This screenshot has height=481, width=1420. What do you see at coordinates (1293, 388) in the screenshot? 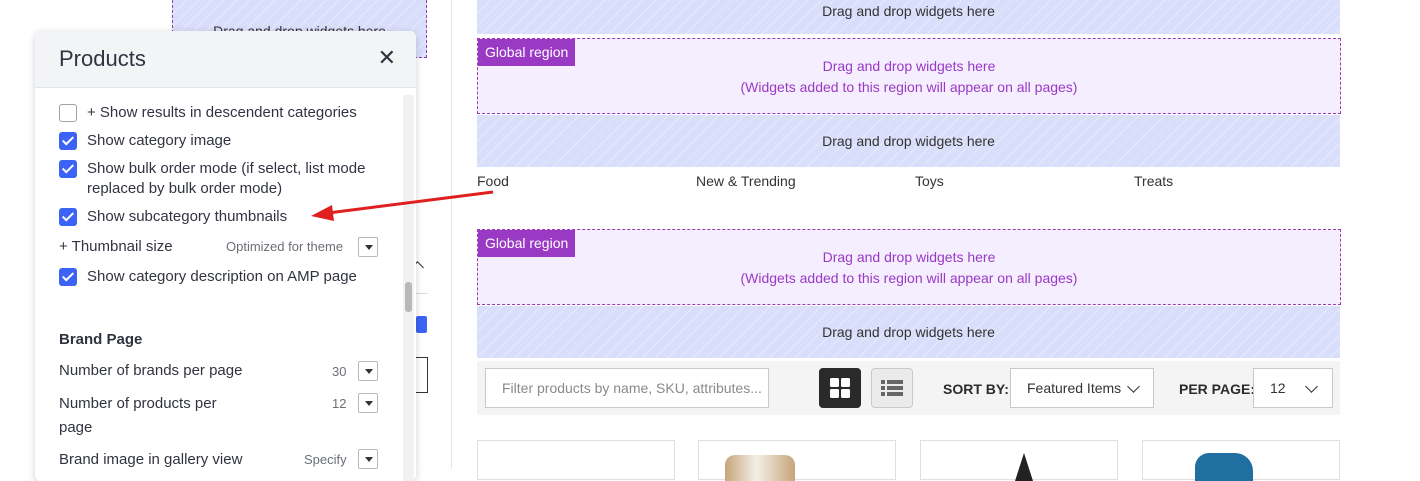
I see `per-page-select: 12` at bounding box center [1293, 388].